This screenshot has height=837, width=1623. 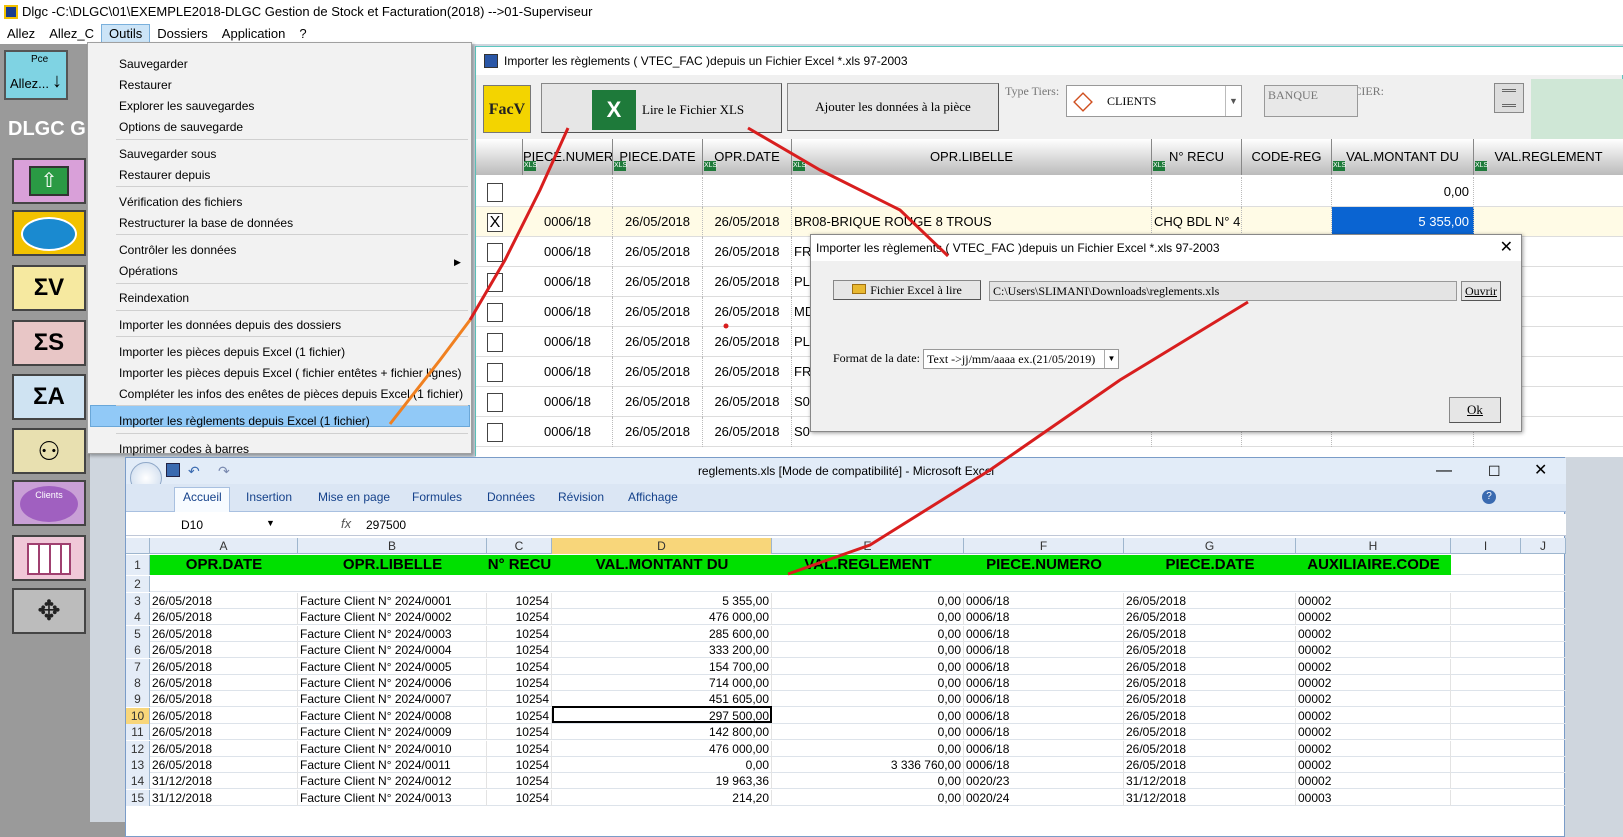 I want to click on row-number: 15, so click(x=138, y=797).